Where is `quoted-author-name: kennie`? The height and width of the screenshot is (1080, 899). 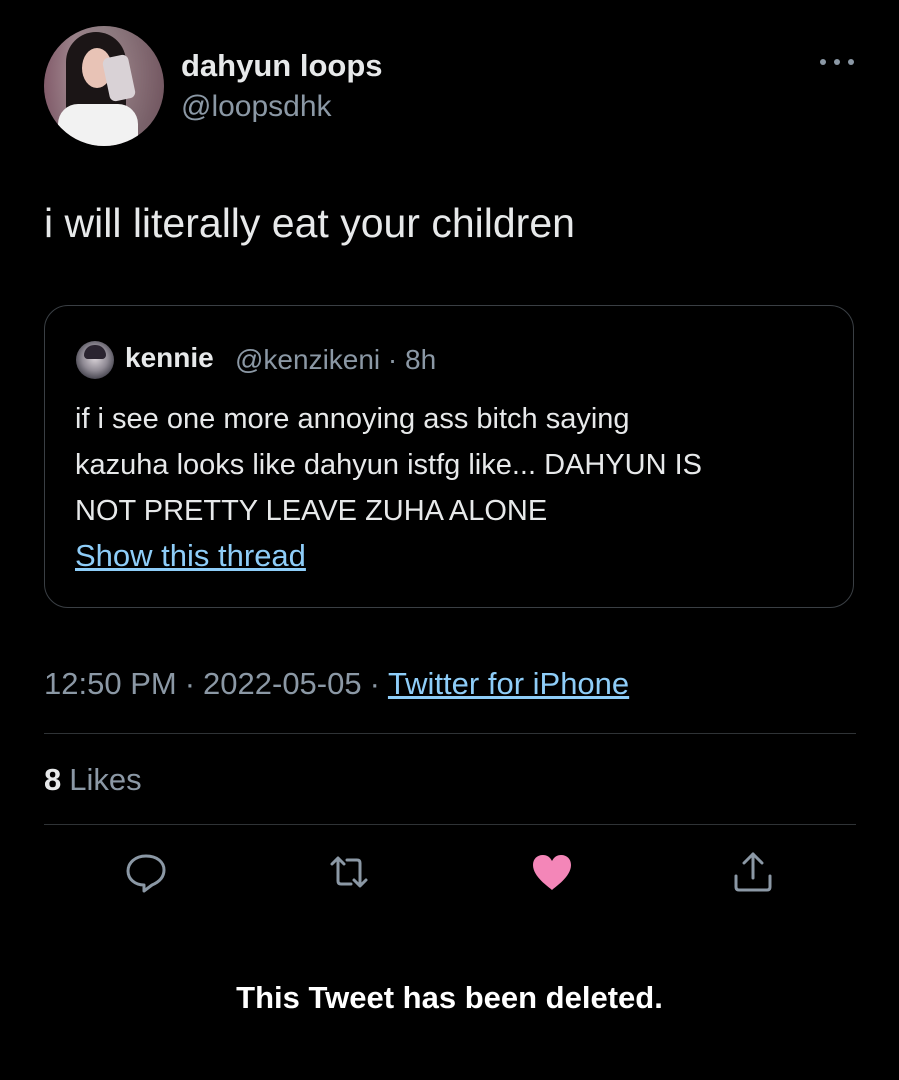
quoted-author-name: kennie is located at coordinates (169, 357).